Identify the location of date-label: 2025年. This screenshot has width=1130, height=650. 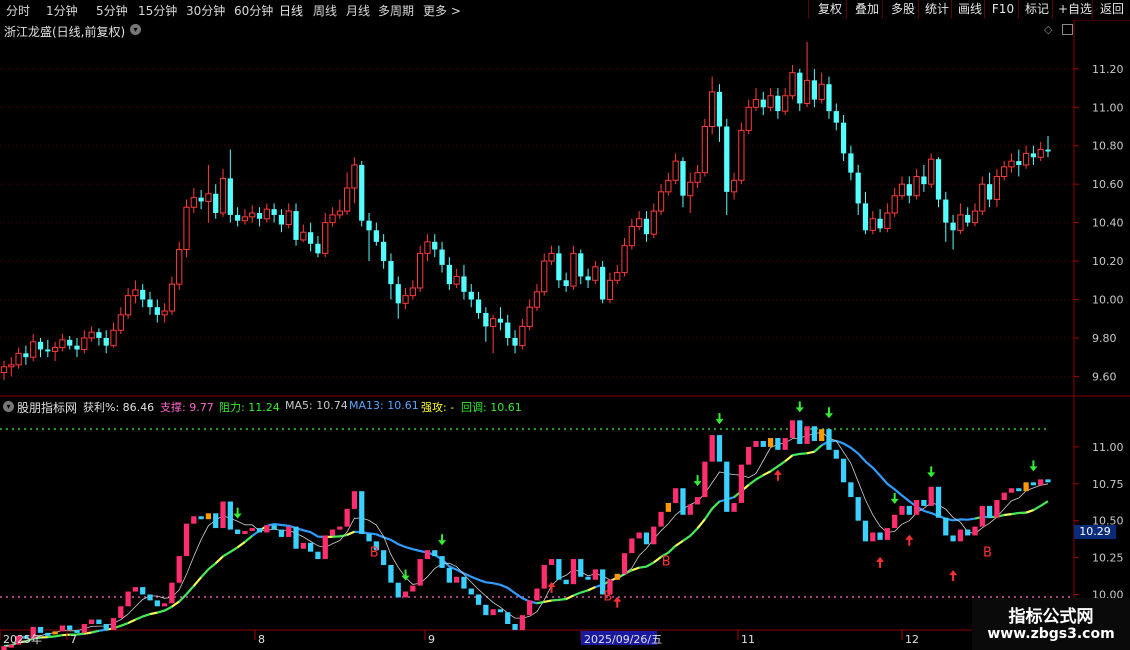
(22, 639).